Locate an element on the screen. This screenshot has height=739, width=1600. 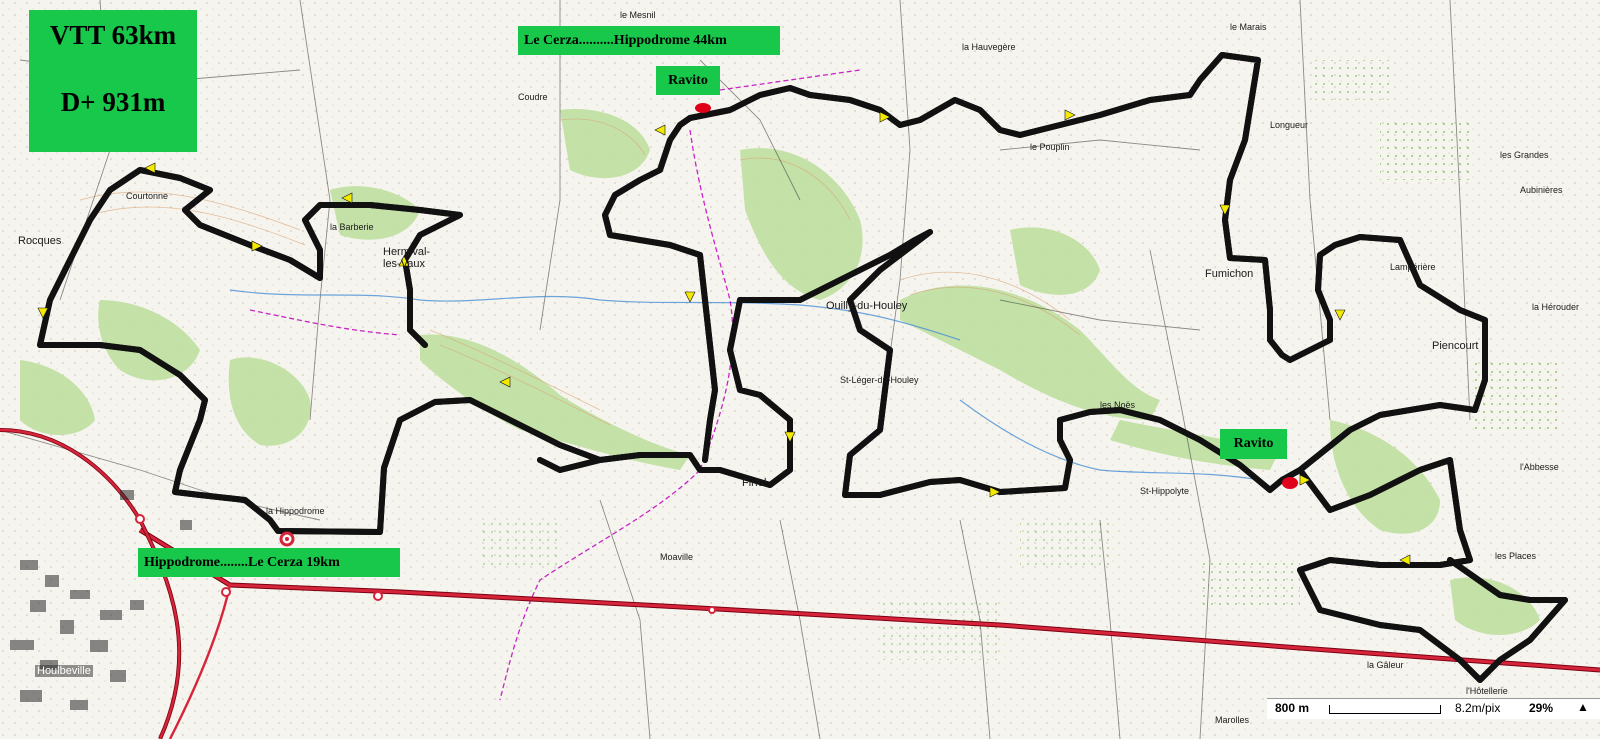
place-label: Piencourt is located at coordinates (1455, 346).